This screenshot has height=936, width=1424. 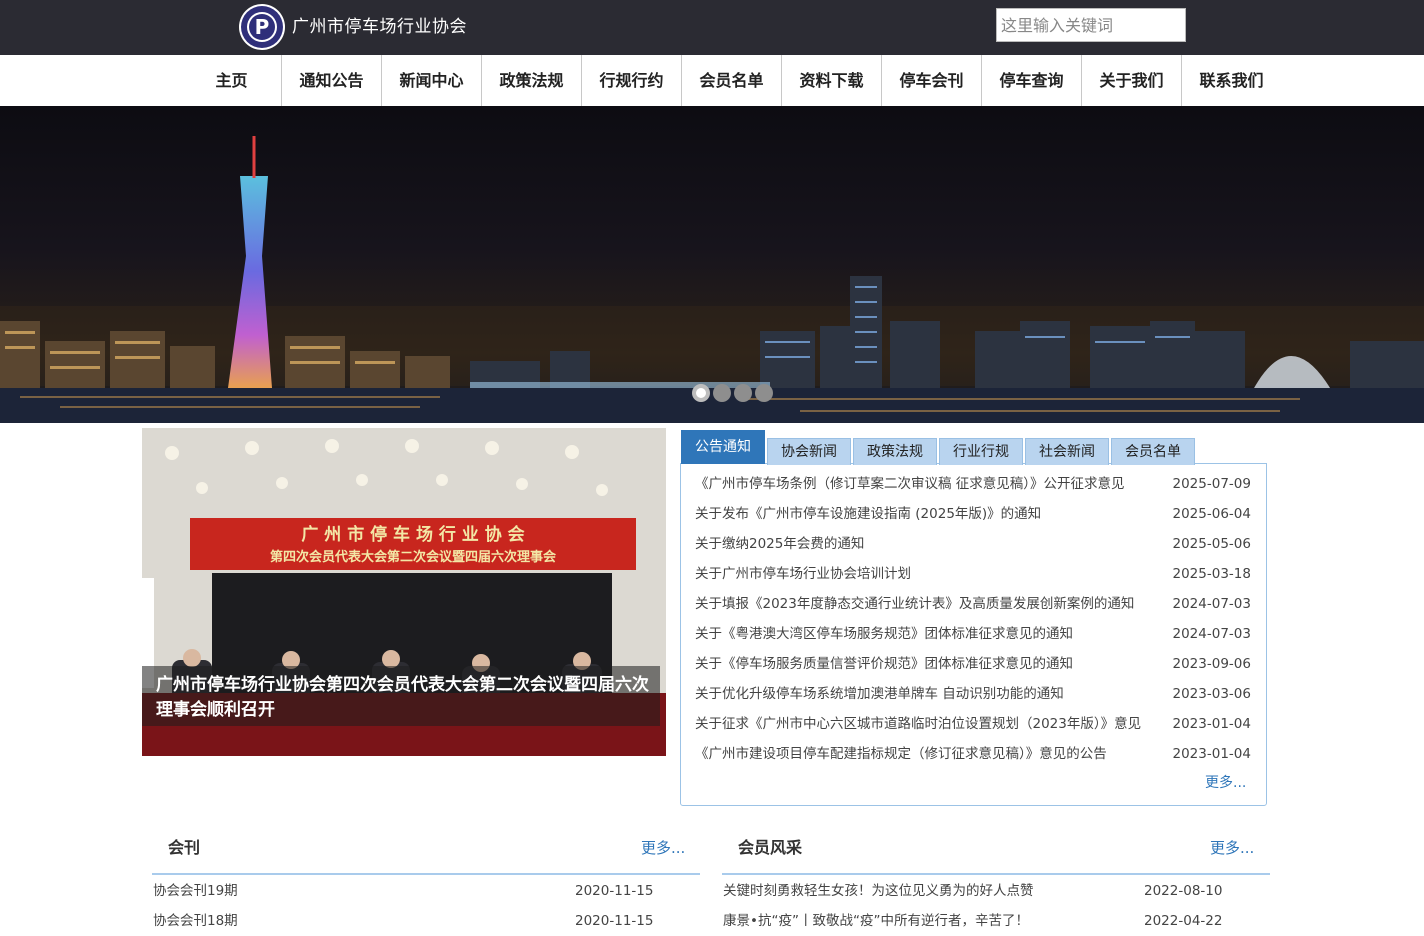 I want to click on parking-logo-icon: P, so click(x=262, y=27).